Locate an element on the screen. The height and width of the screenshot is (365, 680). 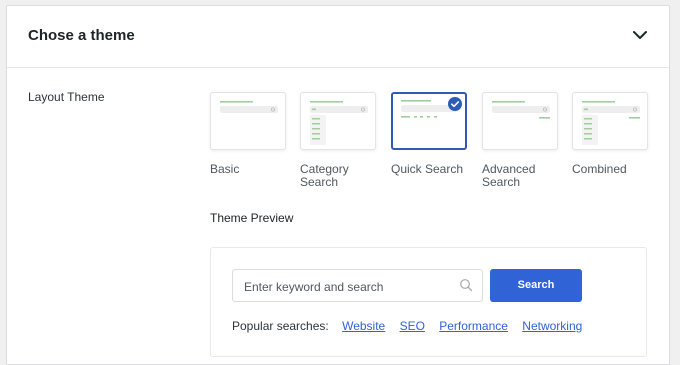
theme-name: Quick Search is located at coordinates (427, 169).